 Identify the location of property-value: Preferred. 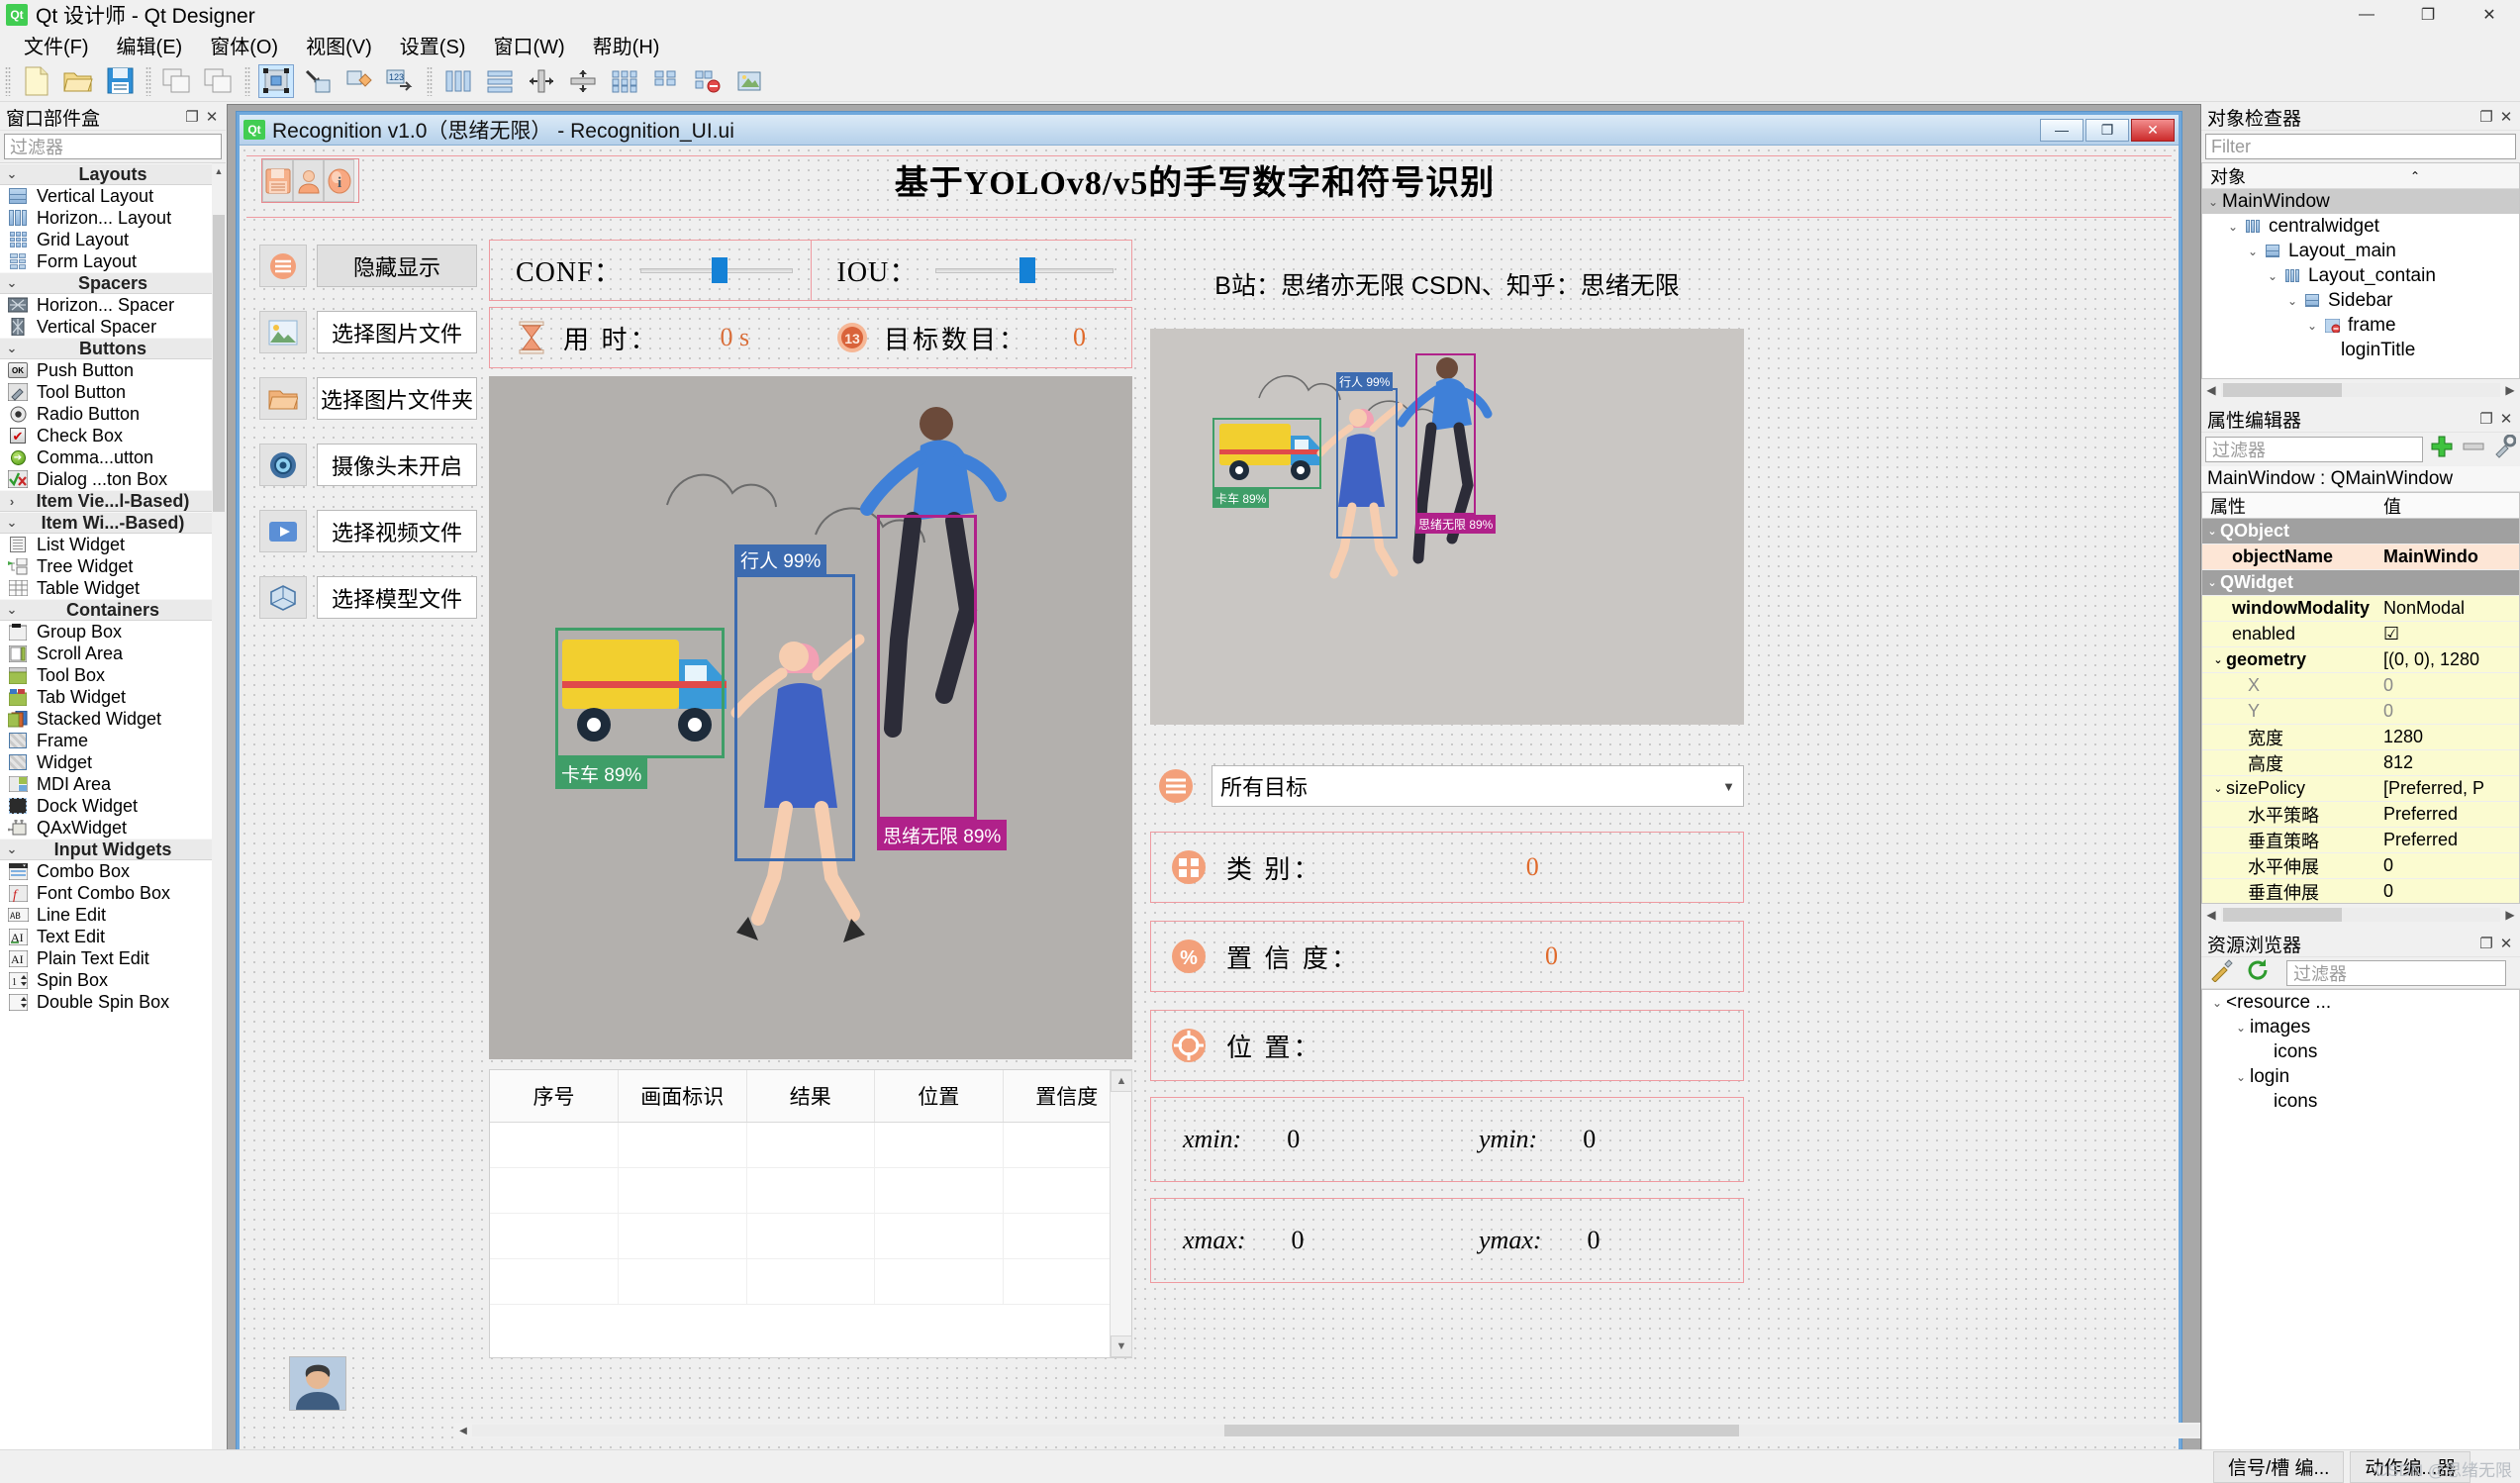
(2447, 840).